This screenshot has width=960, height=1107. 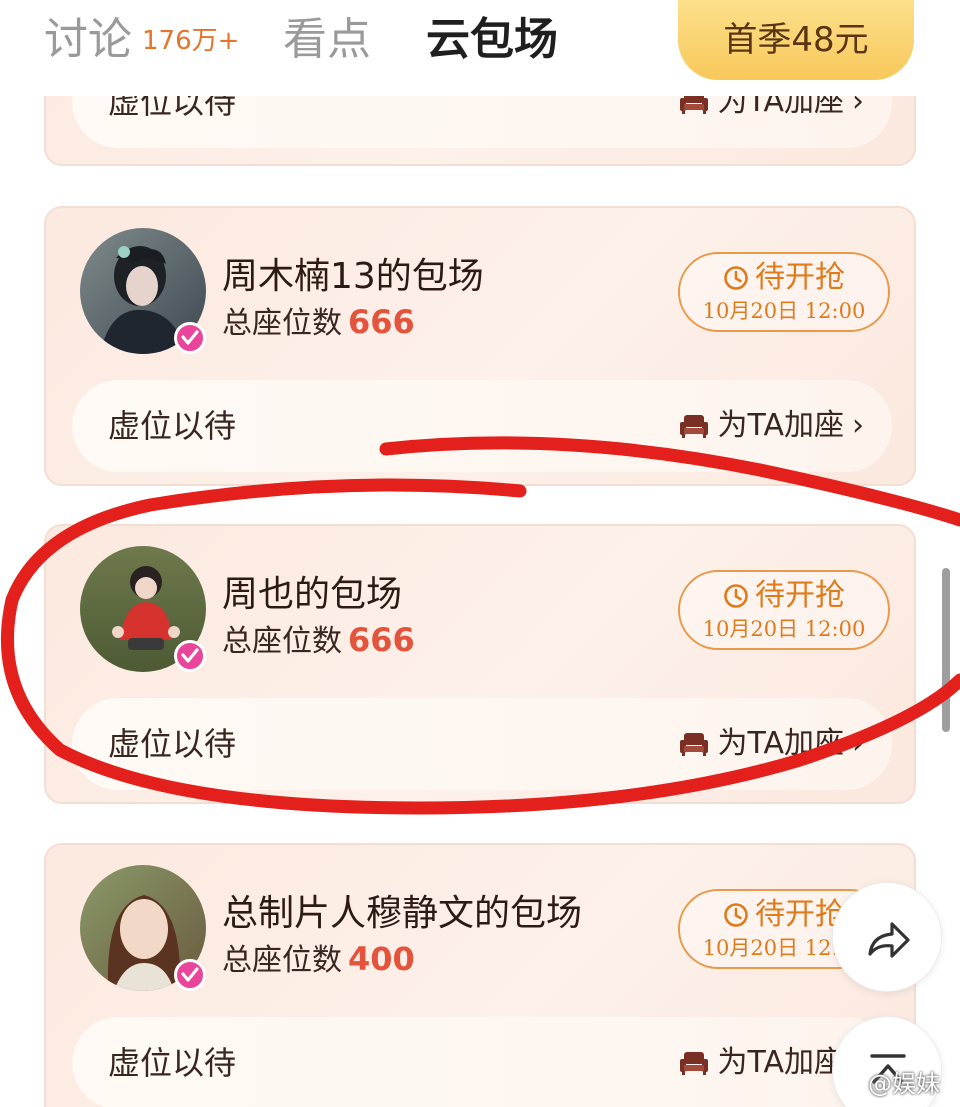 I want to click on share-arrow-icon, so click(x=889, y=940).